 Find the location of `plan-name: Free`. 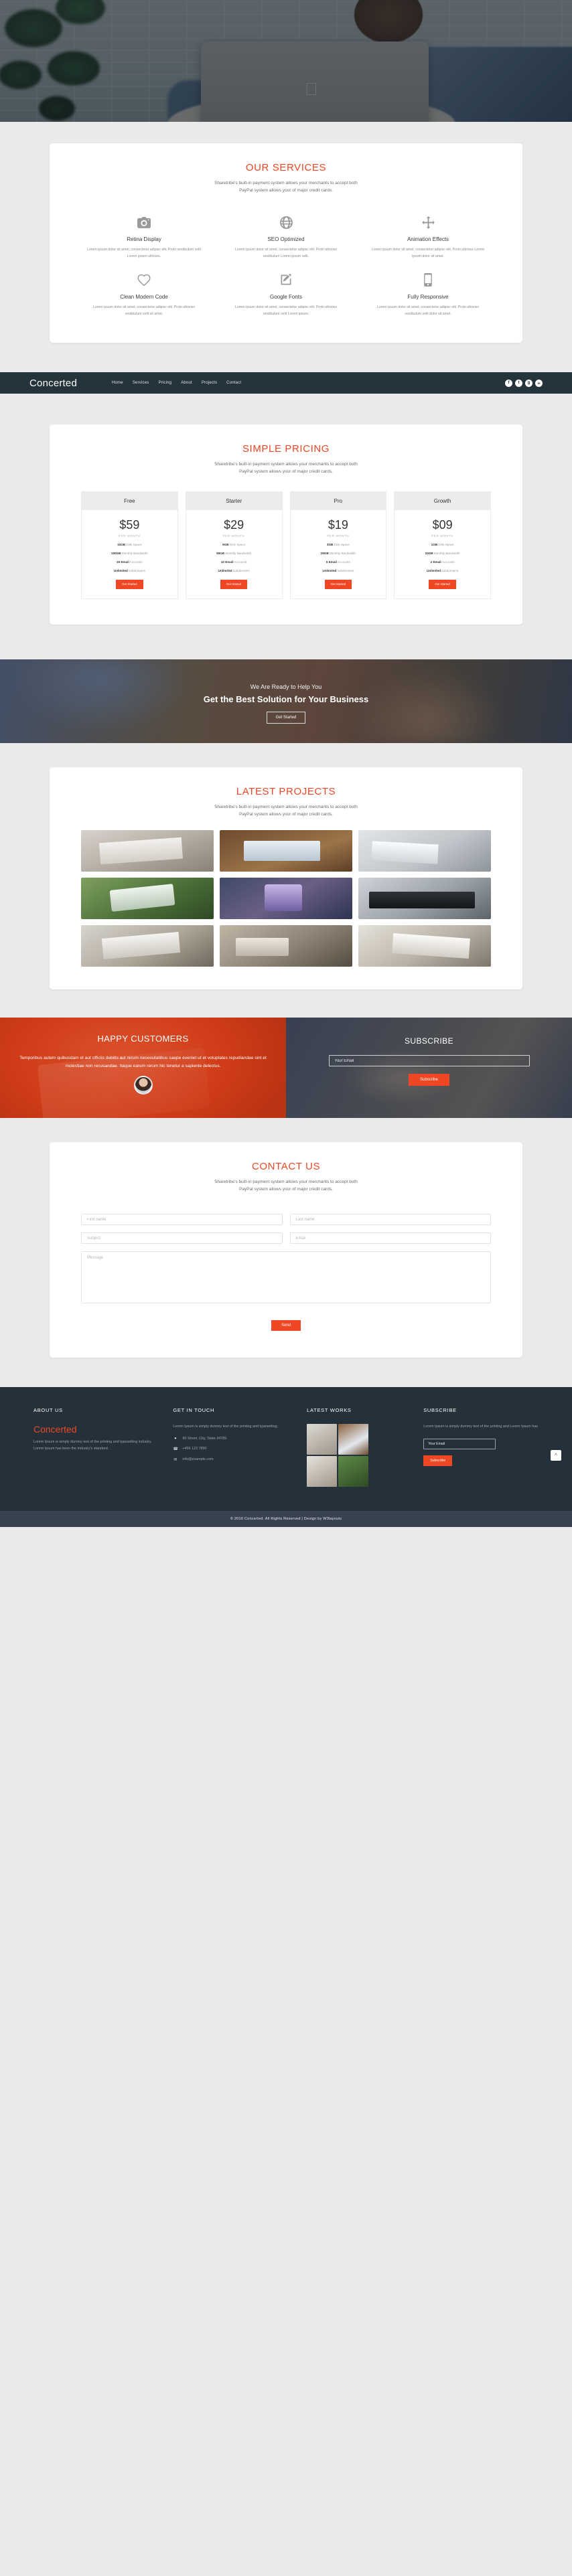

plan-name: Free is located at coordinates (129, 501).